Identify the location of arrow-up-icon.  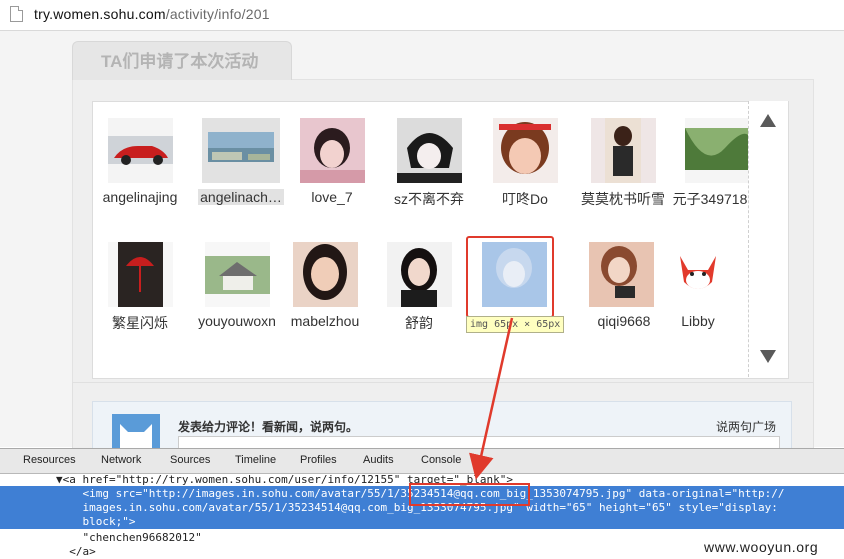
(768, 120).